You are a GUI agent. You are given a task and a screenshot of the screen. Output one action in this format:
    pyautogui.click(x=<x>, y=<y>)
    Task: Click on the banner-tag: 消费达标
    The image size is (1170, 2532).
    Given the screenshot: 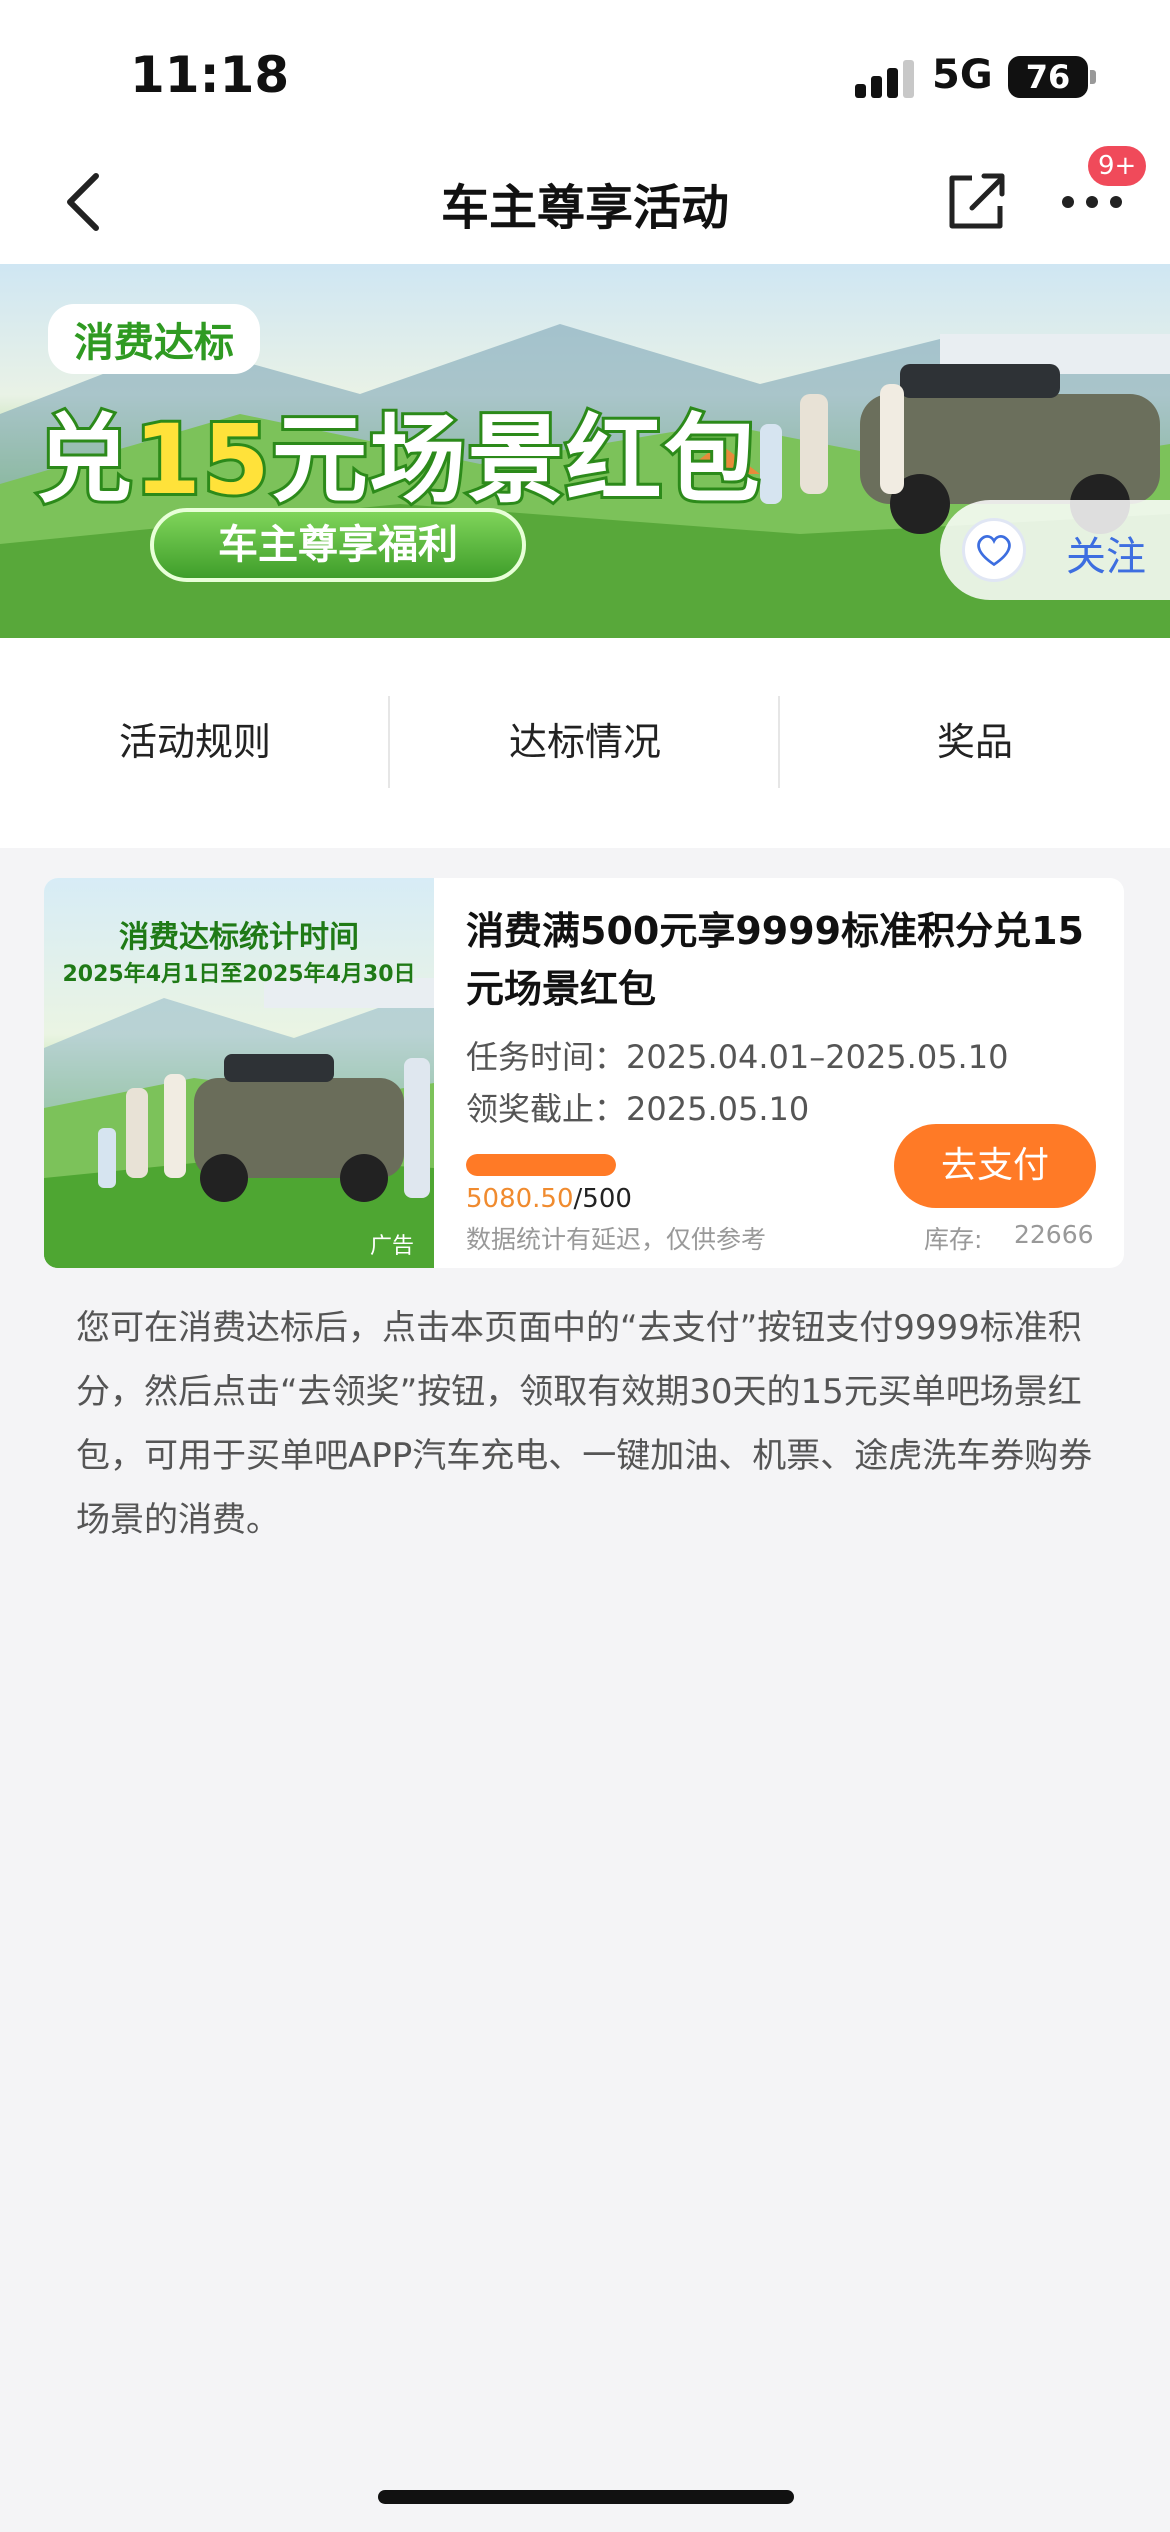 What is the action you would take?
    pyautogui.click(x=154, y=339)
    